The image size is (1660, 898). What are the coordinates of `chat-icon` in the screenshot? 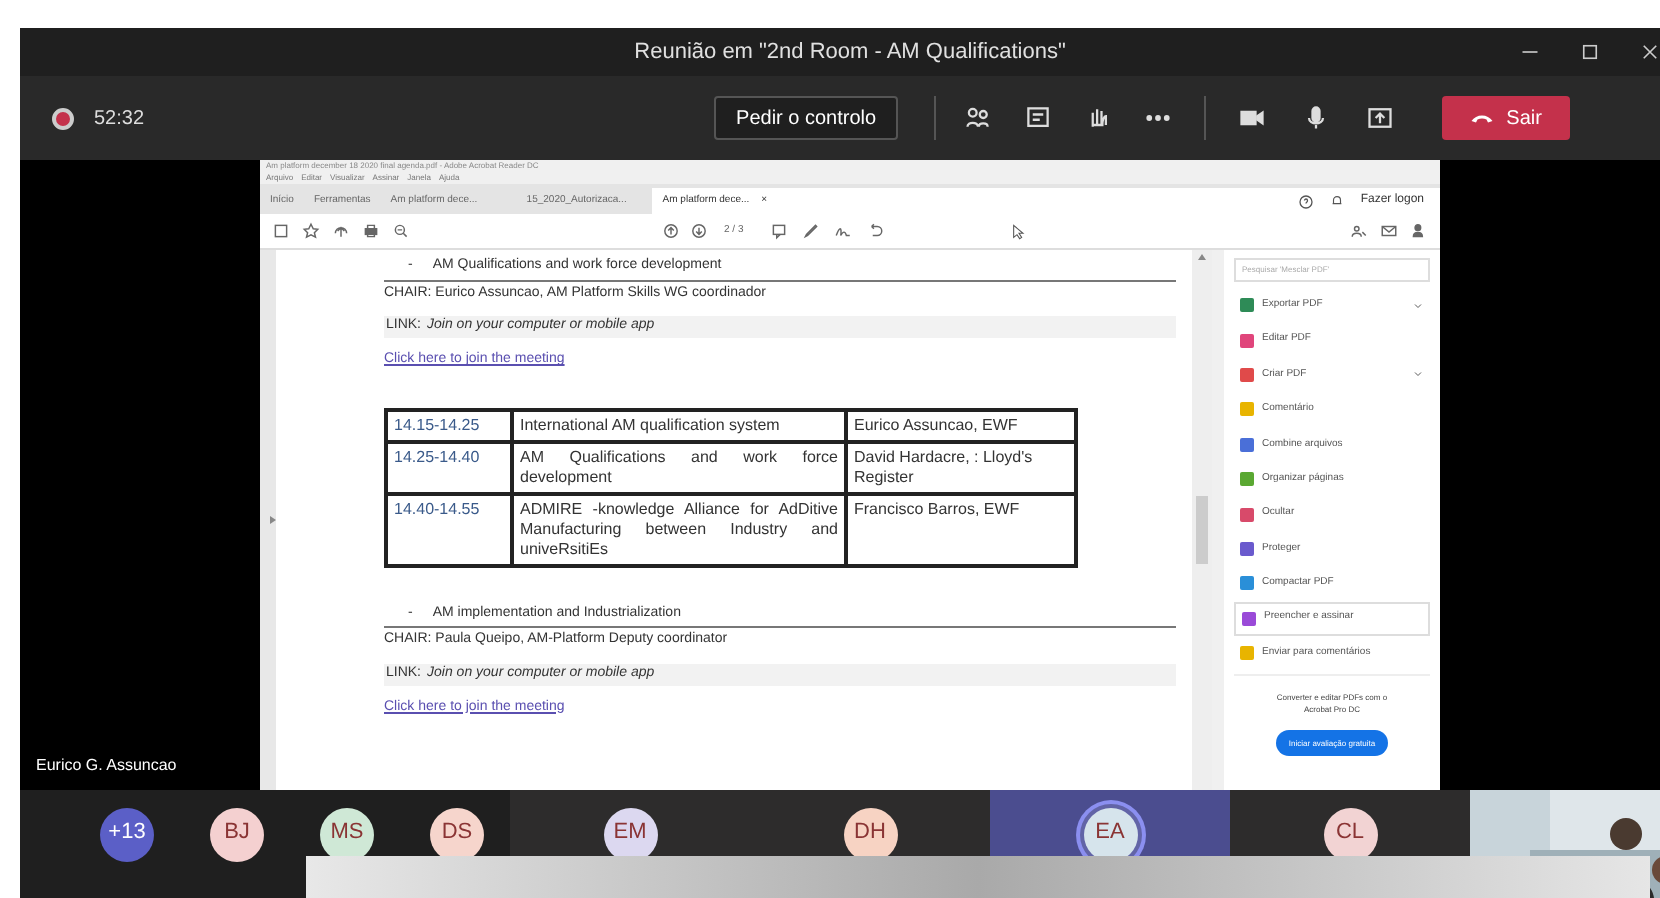 It's located at (1038, 118).